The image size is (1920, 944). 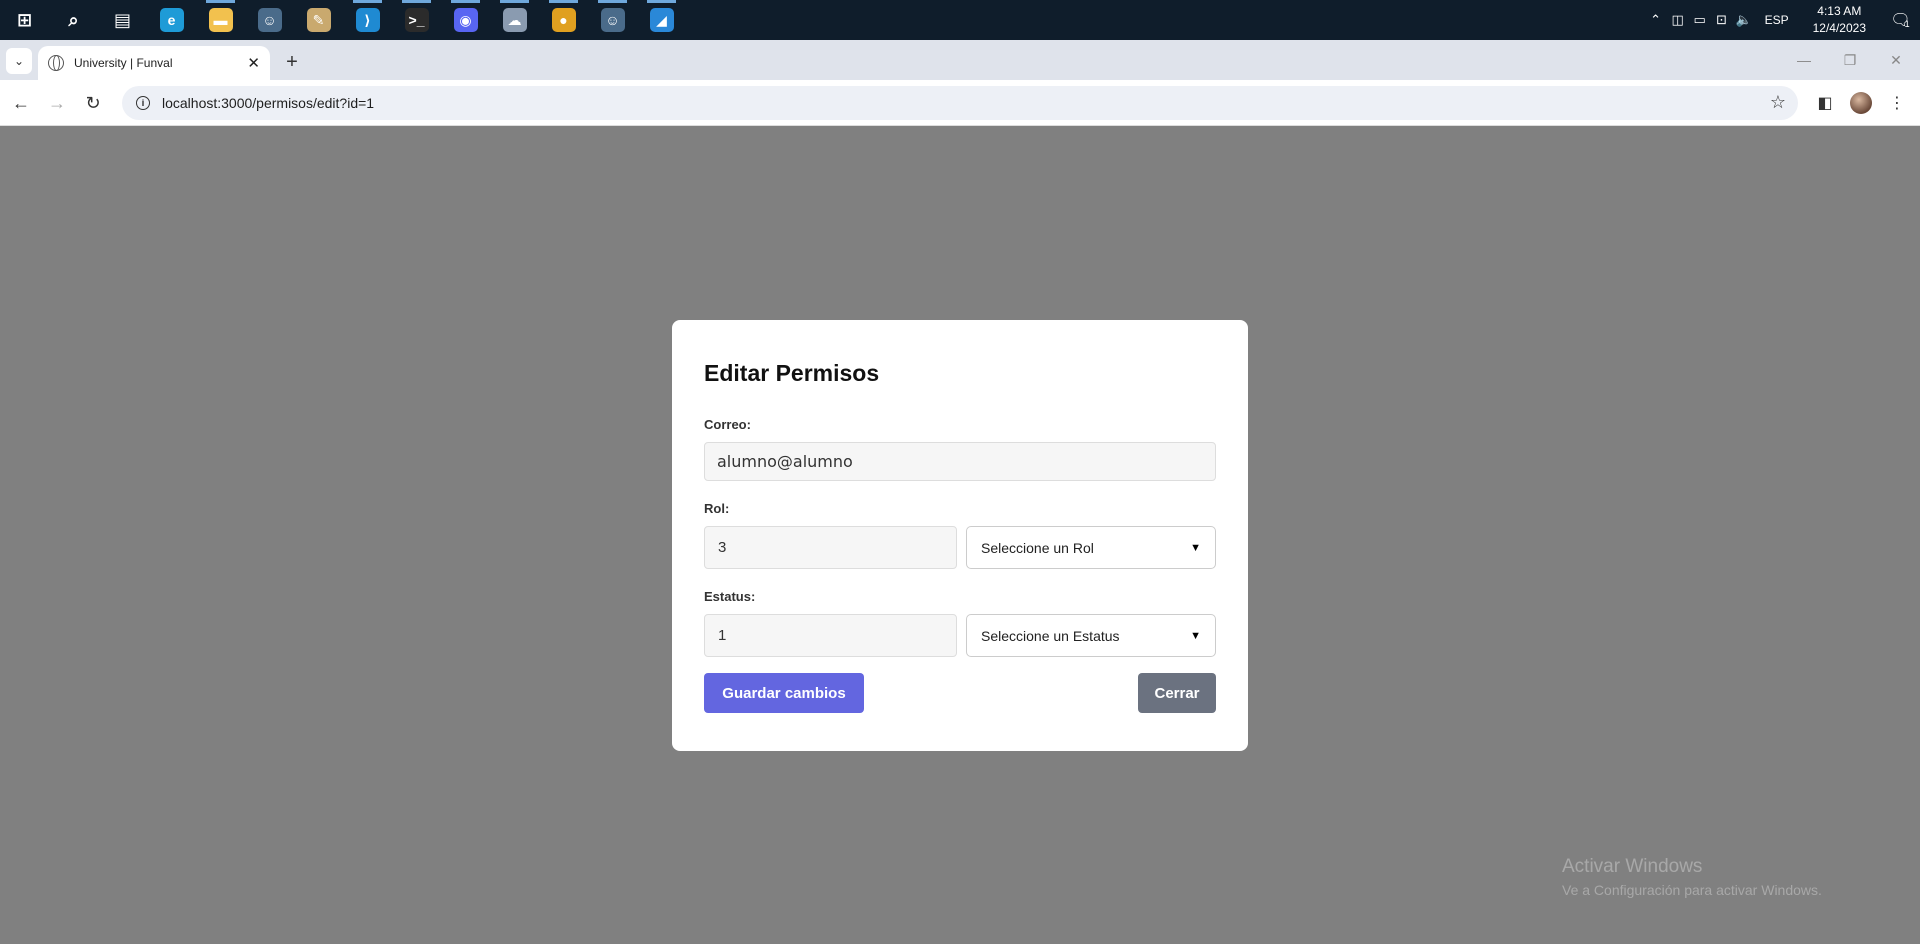 I want to click on edge-icon: e, so click(x=171, y=20).